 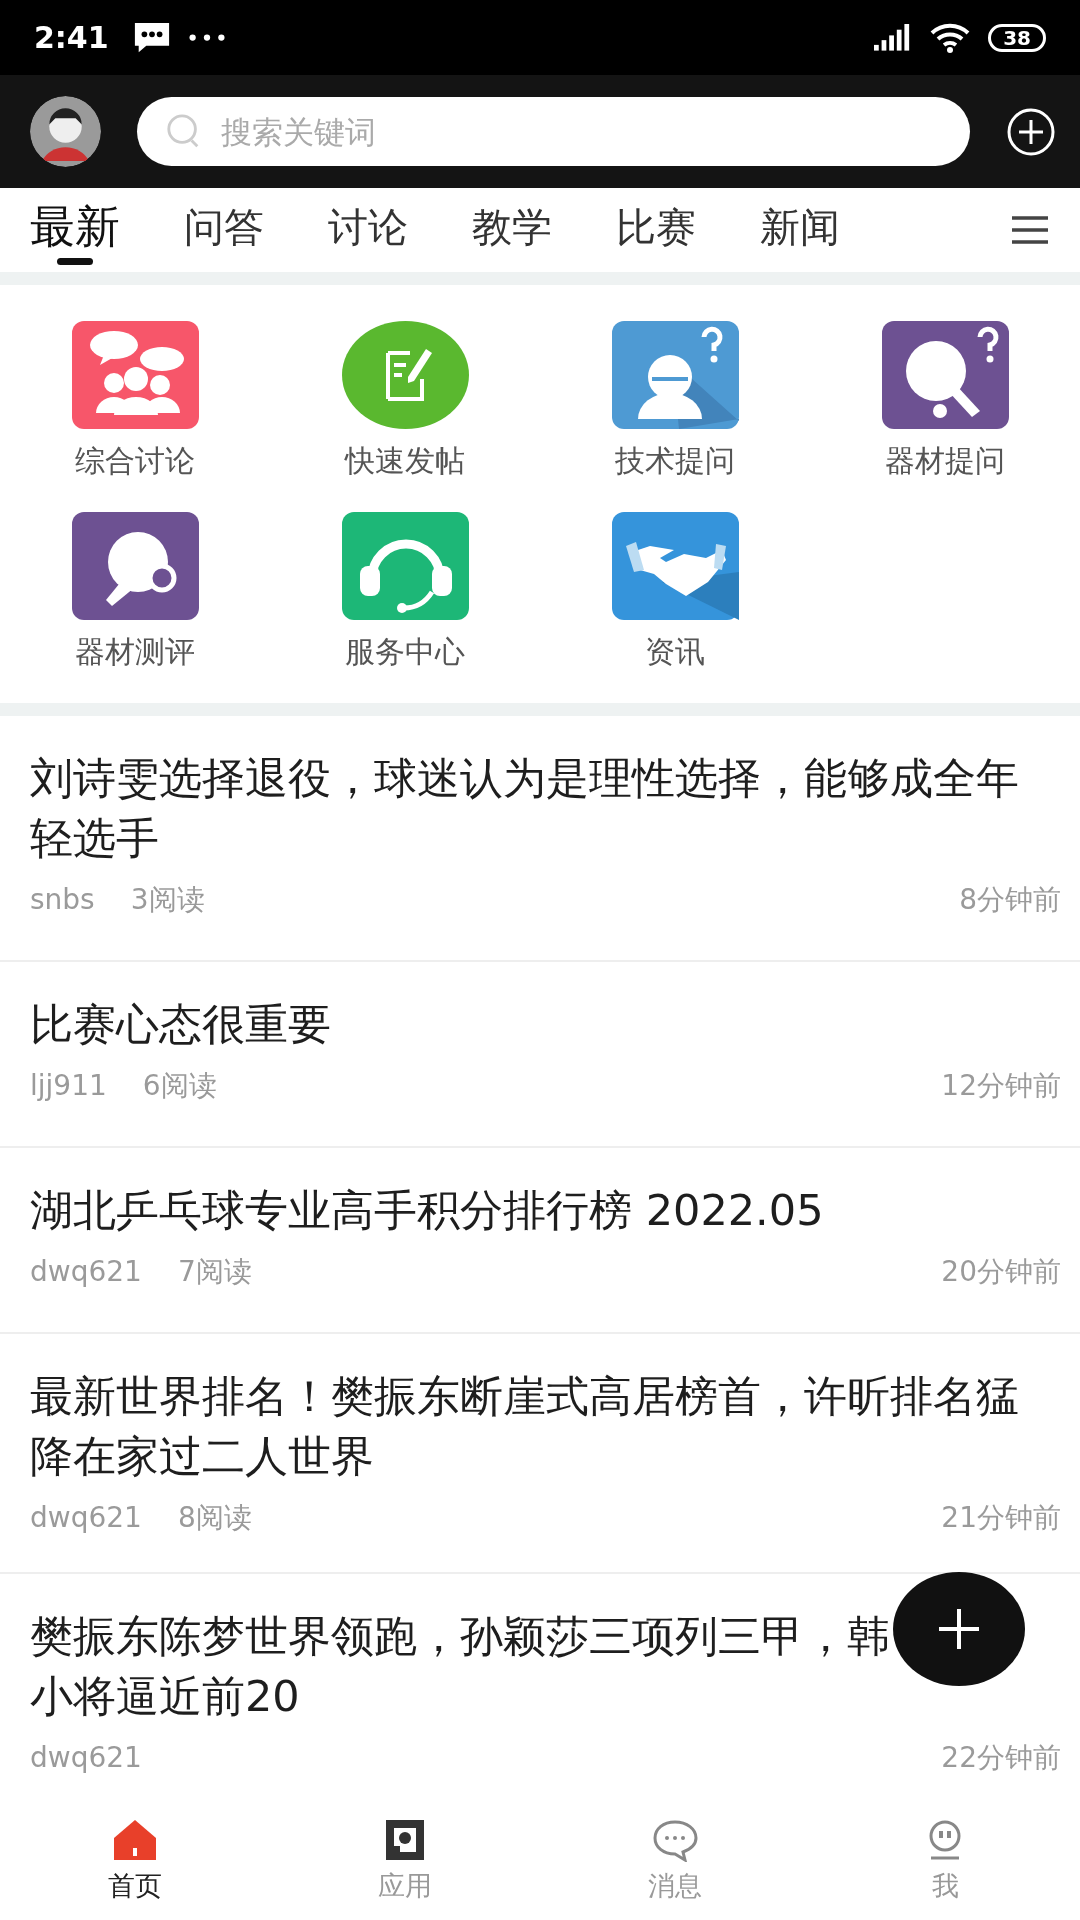 What do you see at coordinates (945, 375) in the screenshot?
I see `paddle-question-icon` at bounding box center [945, 375].